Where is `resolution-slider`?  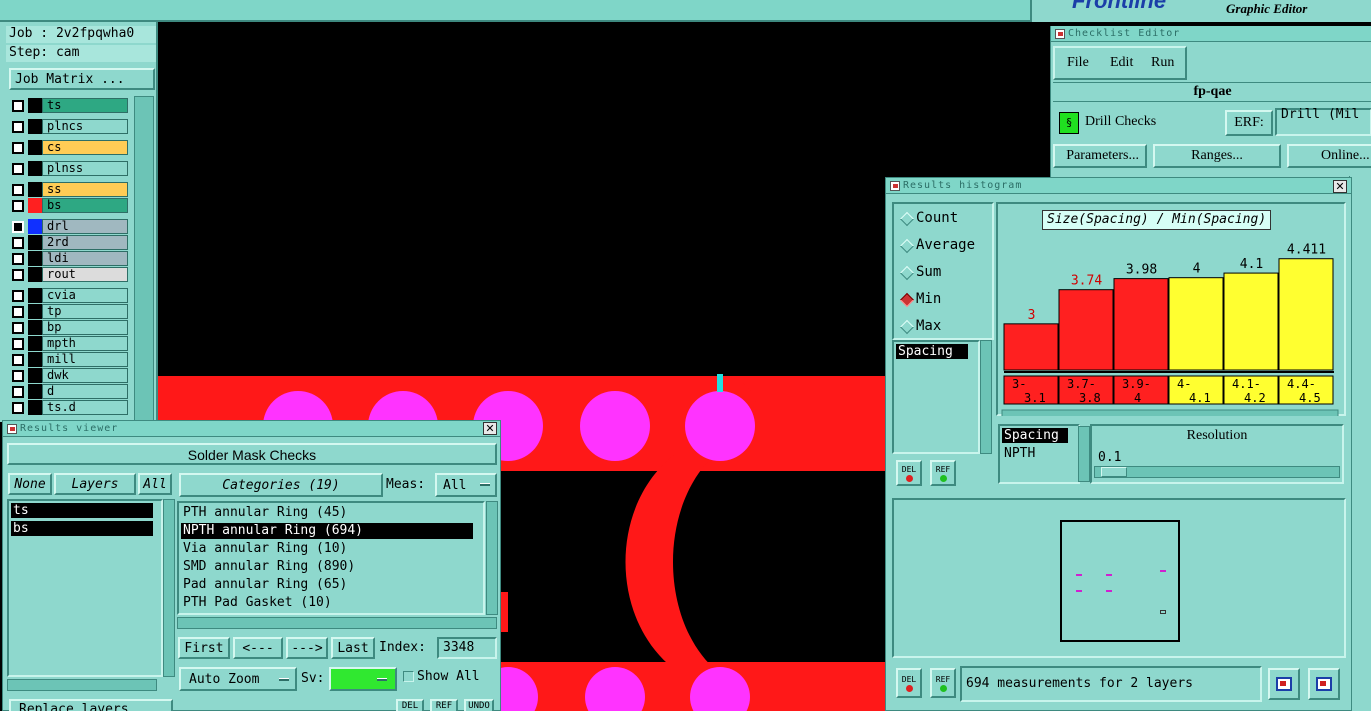 resolution-slider is located at coordinates (1217, 472).